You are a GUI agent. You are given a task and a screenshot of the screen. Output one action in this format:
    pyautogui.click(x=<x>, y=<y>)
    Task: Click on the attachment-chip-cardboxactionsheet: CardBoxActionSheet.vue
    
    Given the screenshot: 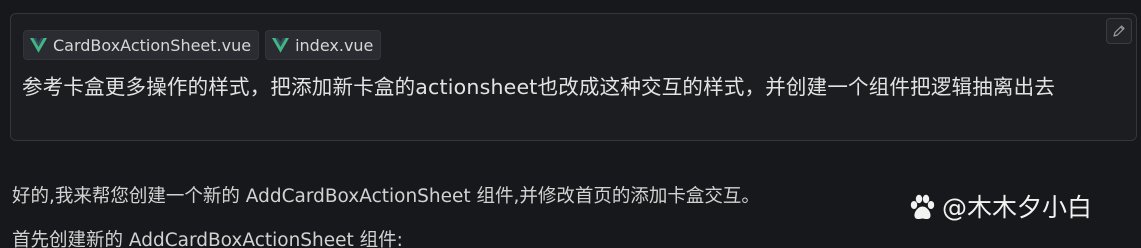 What is the action you would take?
    pyautogui.click(x=141, y=45)
    